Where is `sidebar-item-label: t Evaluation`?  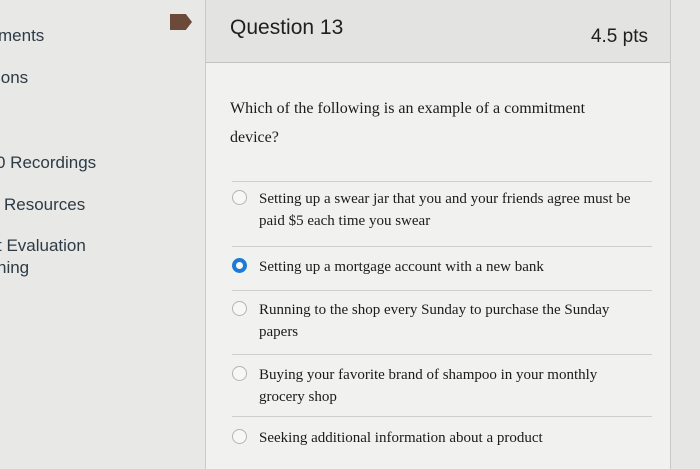 sidebar-item-label: t Evaluation is located at coordinates (43, 245).